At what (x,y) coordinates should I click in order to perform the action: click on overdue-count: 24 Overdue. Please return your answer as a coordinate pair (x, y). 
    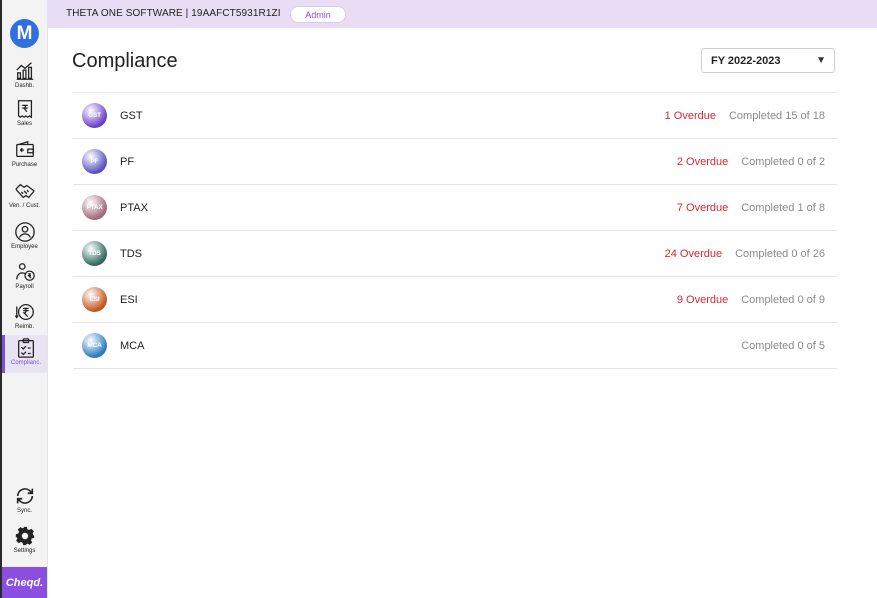
    Looking at the image, I should click on (693, 253).